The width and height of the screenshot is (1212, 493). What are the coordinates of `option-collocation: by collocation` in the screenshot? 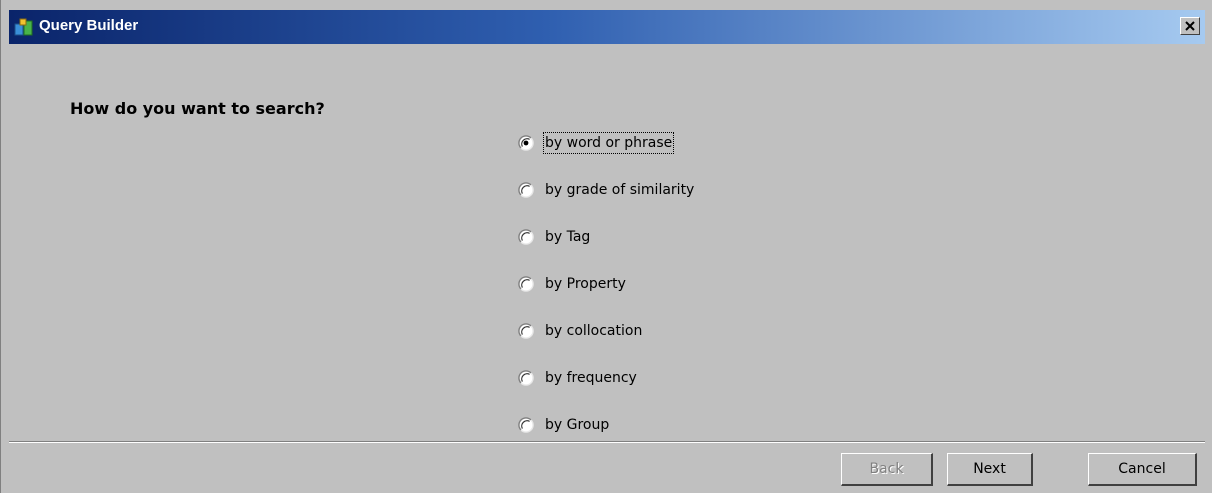 It's located at (718, 344).